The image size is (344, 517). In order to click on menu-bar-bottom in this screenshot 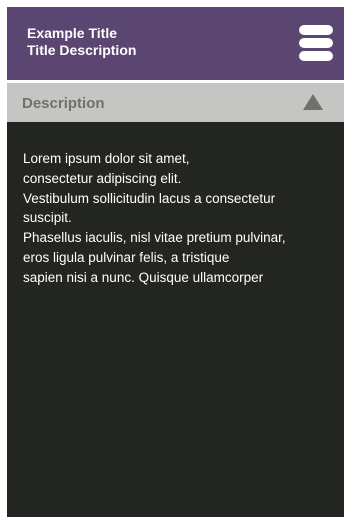, I will do `click(316, 56)`.